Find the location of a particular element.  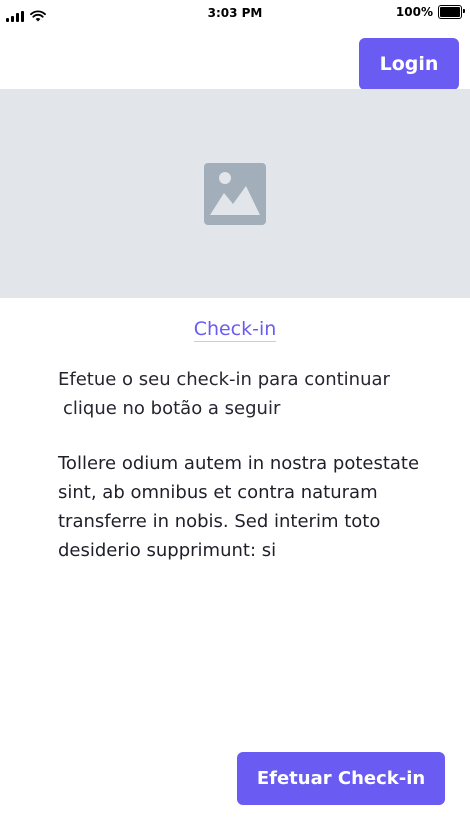

battery-percentage: 100% is located at coordinates (414, 12).